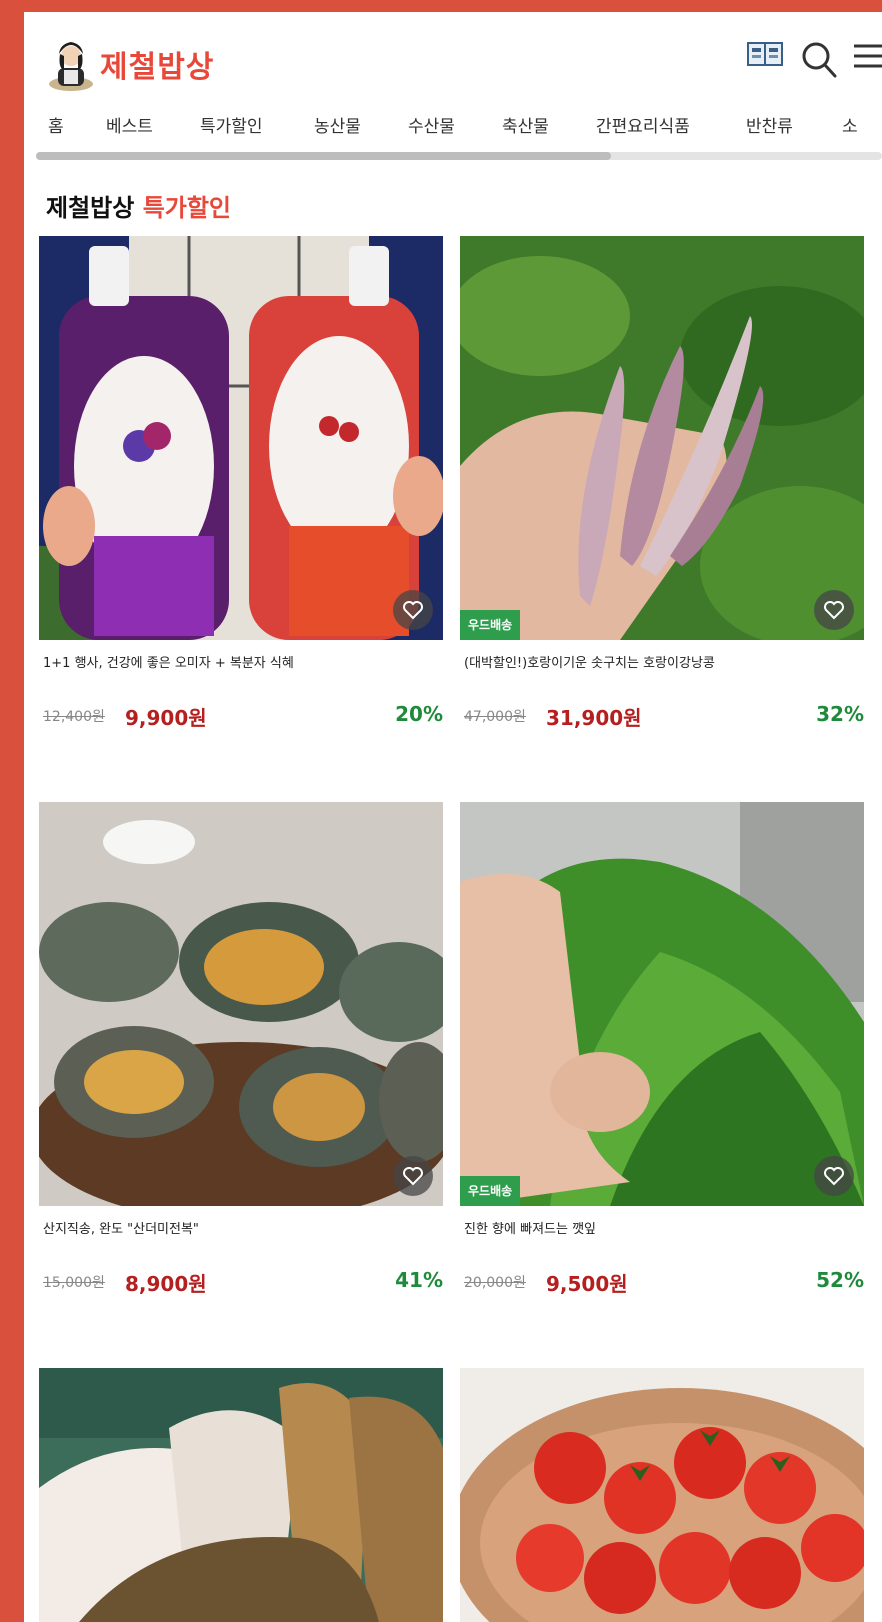  Describe the element at coordinates (324, 156) in the screenshot. I see `nav-scrollbar-thumb` at that location.